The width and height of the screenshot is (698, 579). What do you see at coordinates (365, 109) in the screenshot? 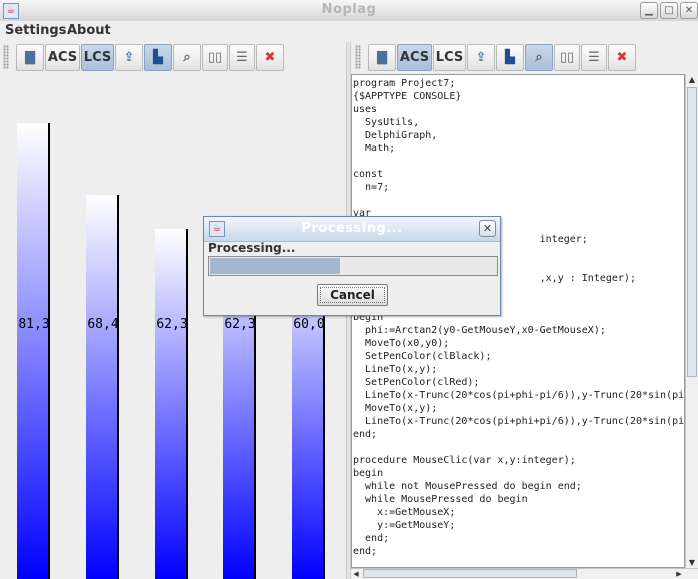
I see `code-line: uses` at bounding box center [365, 109].